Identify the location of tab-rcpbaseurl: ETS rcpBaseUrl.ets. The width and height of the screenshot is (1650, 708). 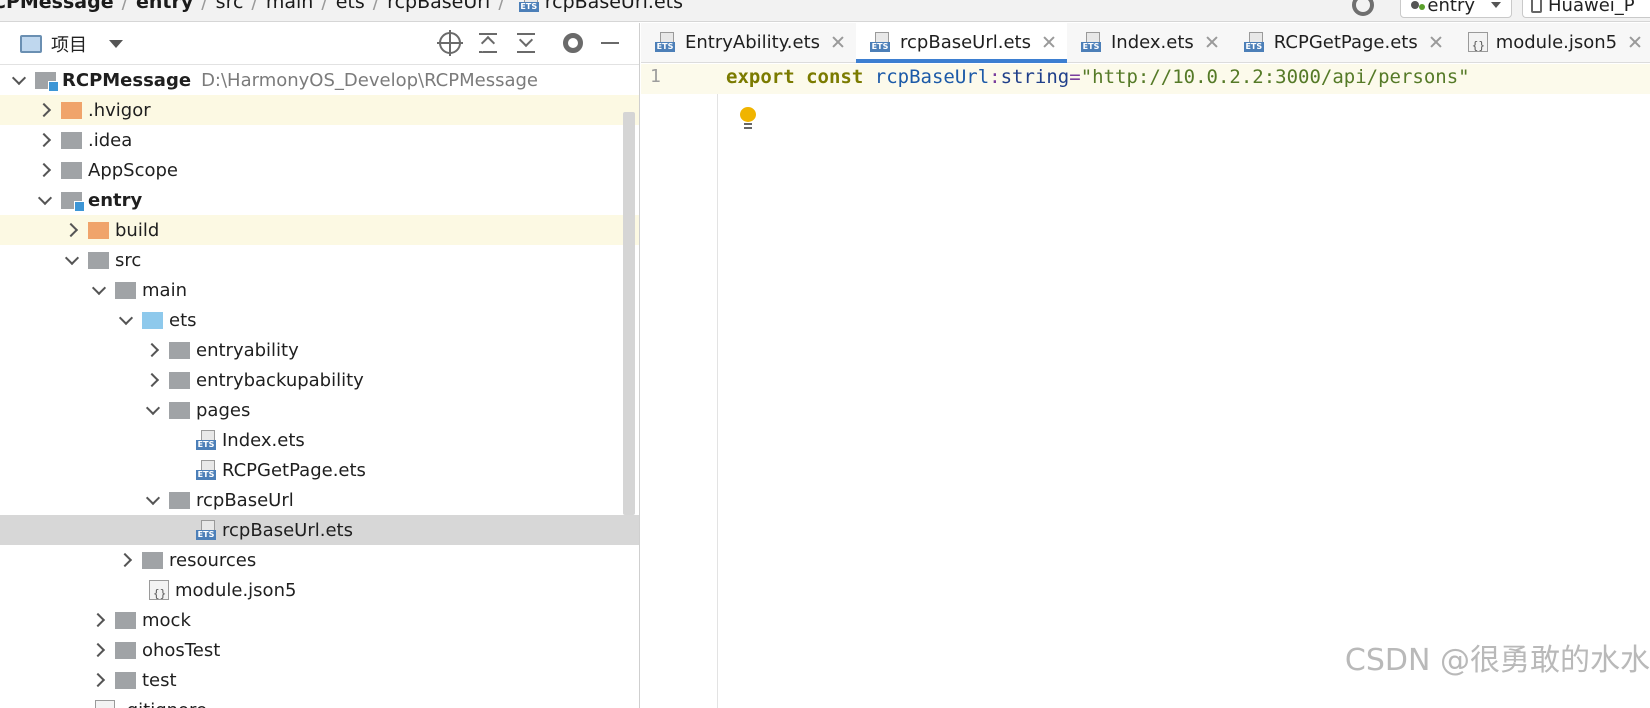
(961, 42).